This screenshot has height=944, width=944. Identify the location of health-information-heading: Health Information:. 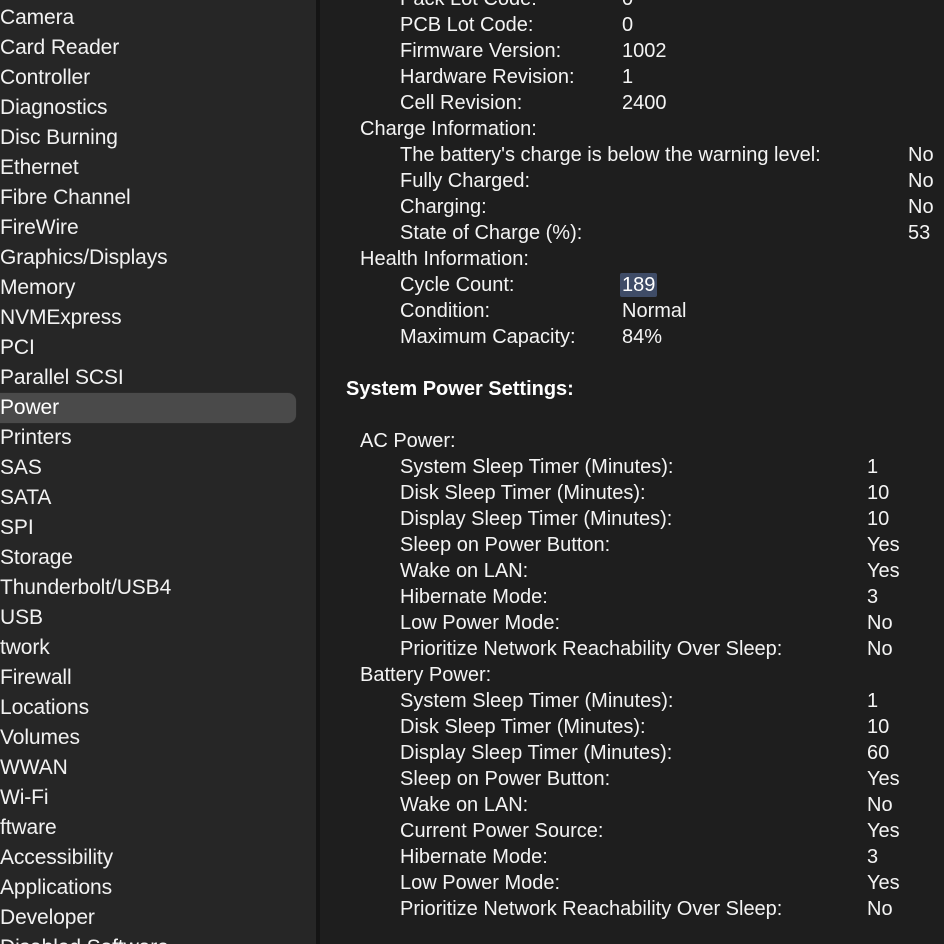
(632, 259).